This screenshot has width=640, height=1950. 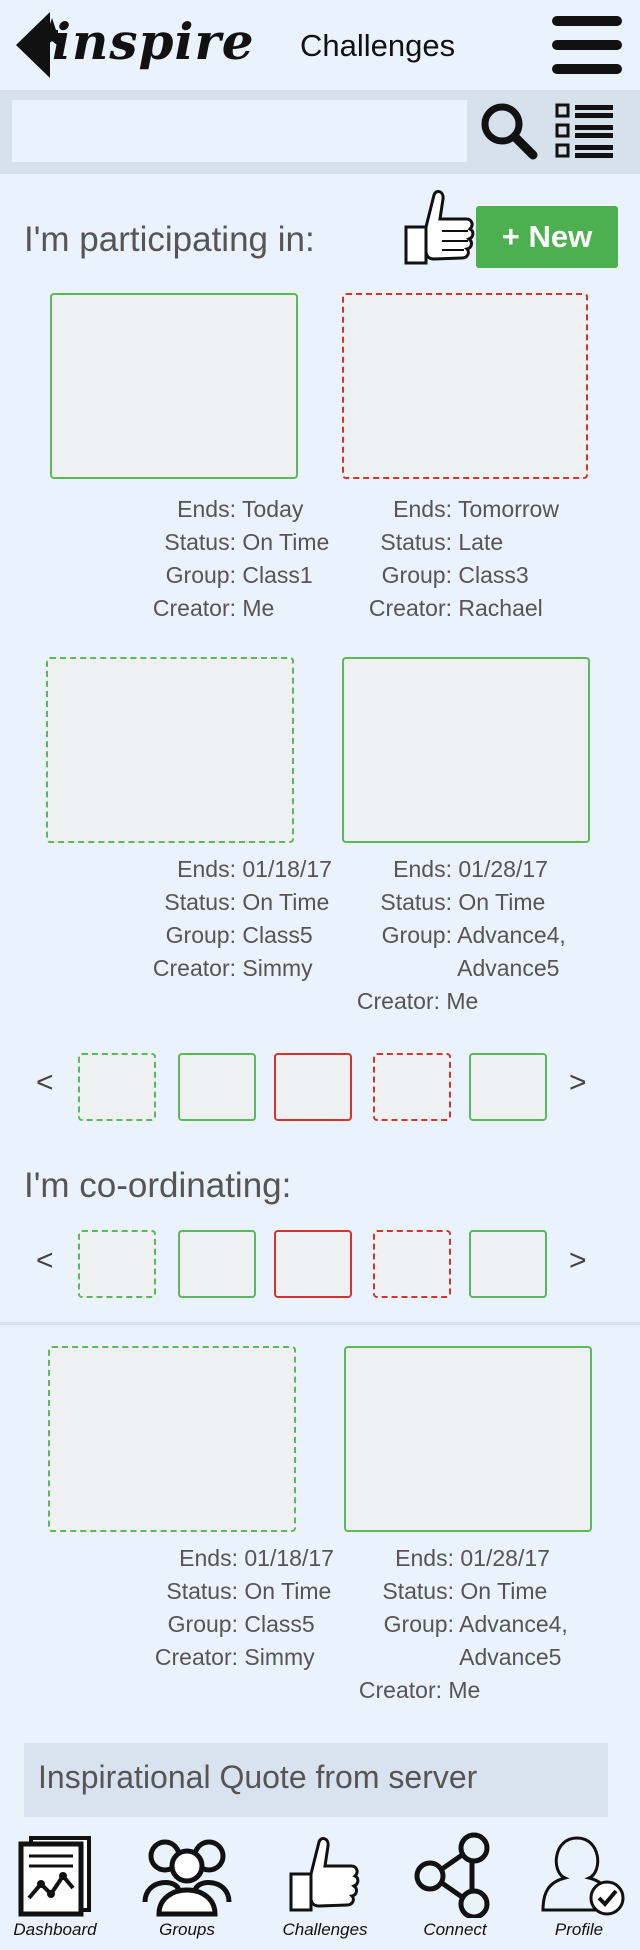 I want to click on ends-value: Today, so click(x=272, y=509).